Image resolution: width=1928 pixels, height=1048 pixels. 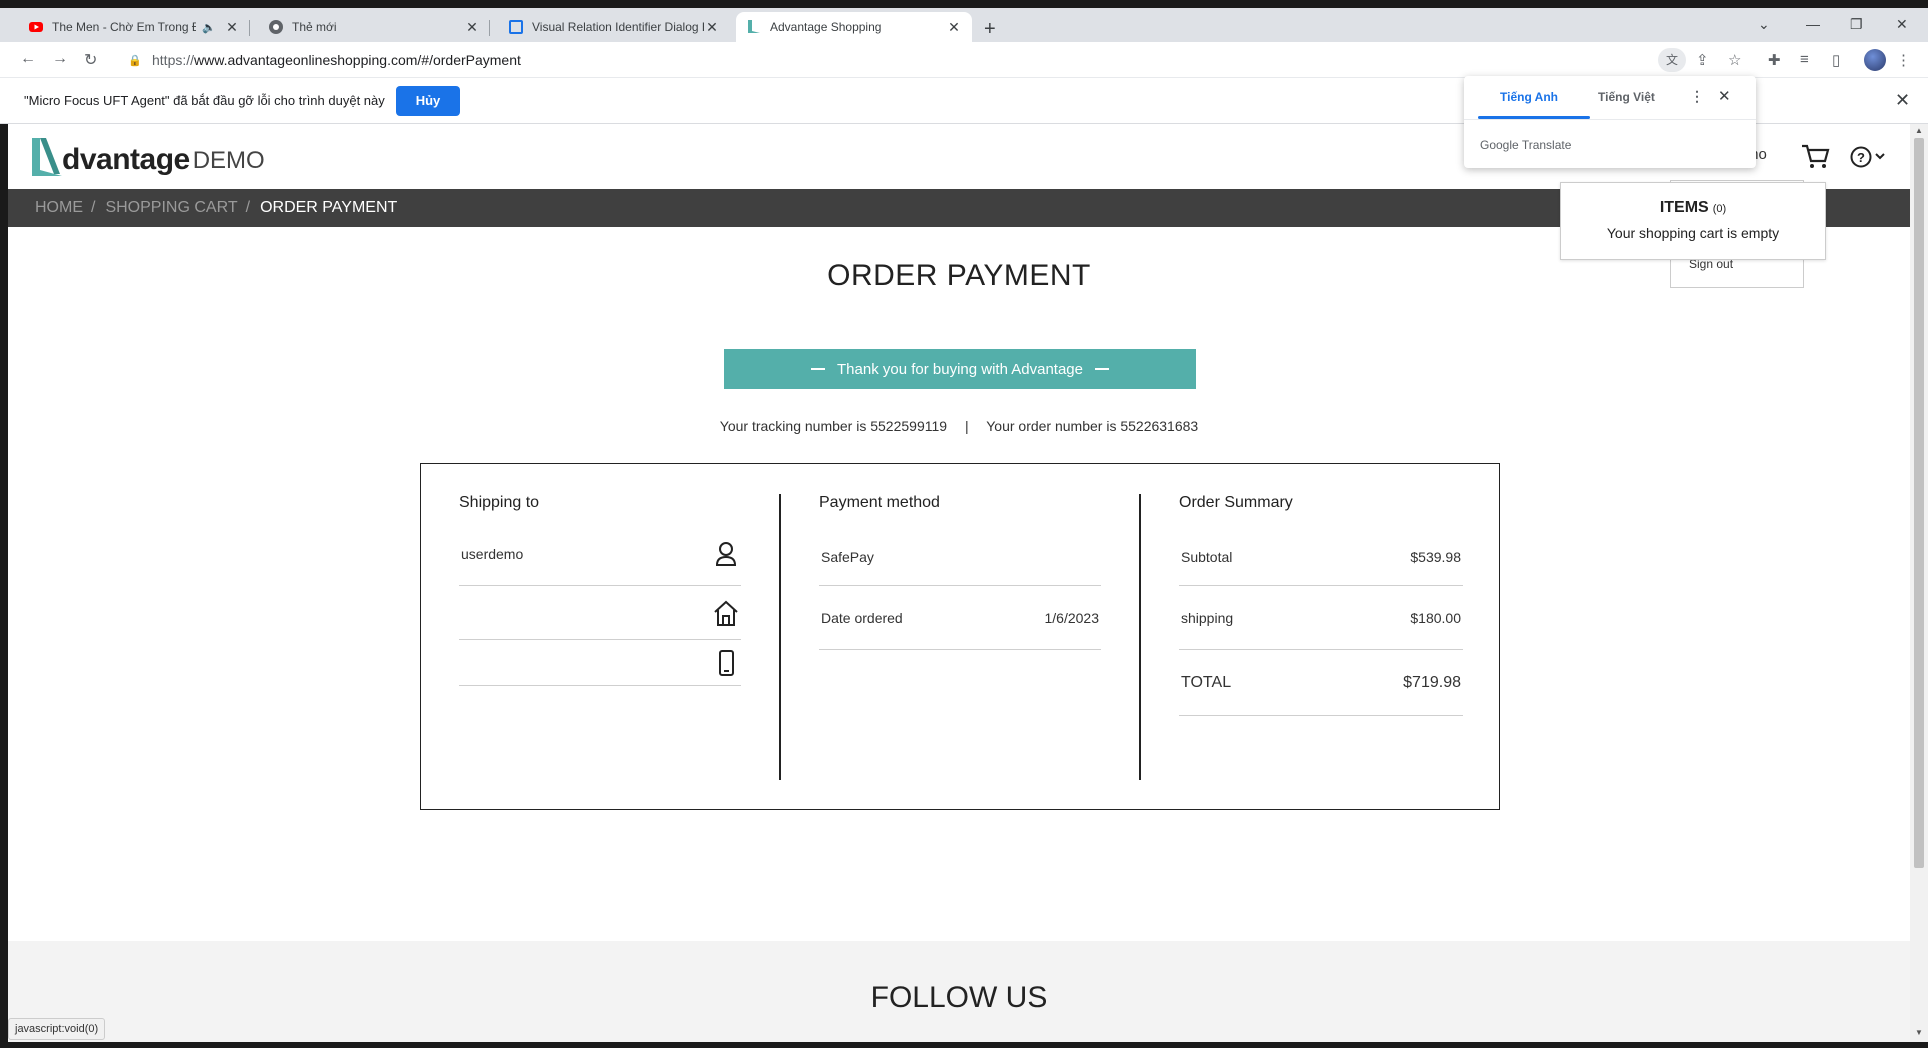 What do you see at coordinates (1159, 426) in the screenshot?
I see `order-number: 5522631683` at bounding box center [1159, 426].